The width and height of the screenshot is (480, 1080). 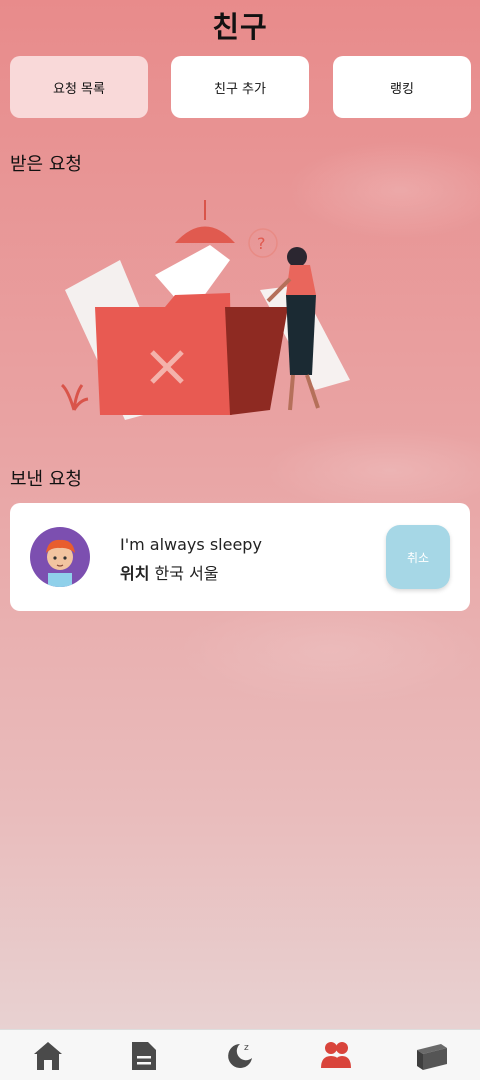 I want to click on nav-box, so click(x=432, y=1055).